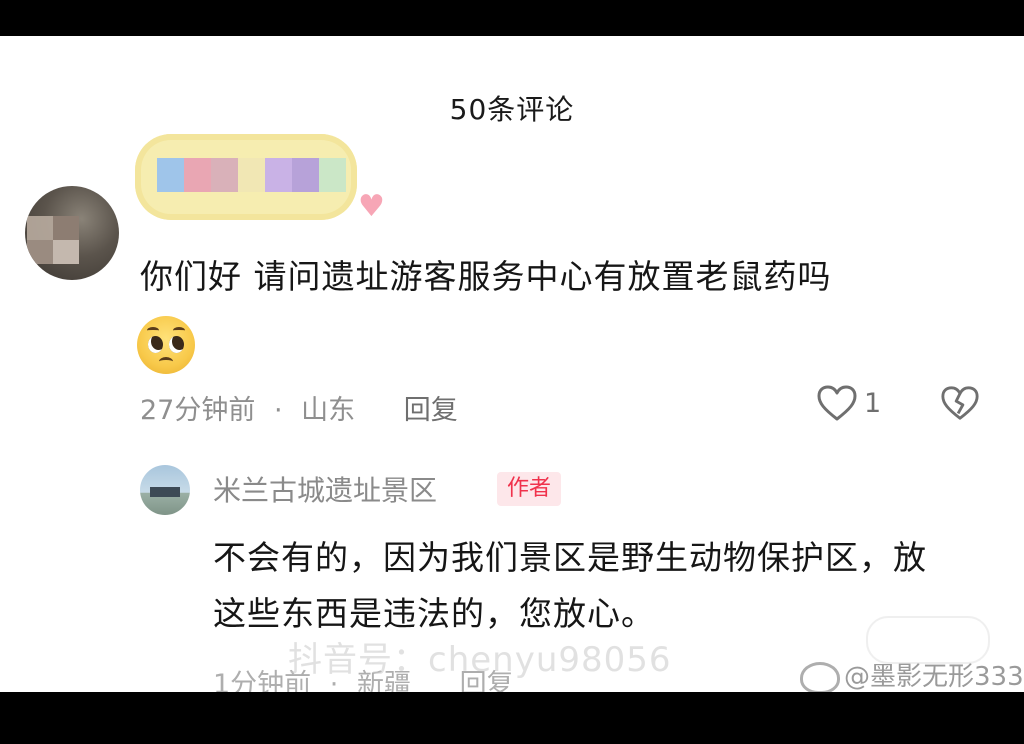 The height and width of the screenshot is (744, 1024). What do you see at coordinates (328, 410) in the screenshot?
I see `comment-location: 山东` at bounding box center [328, 410].